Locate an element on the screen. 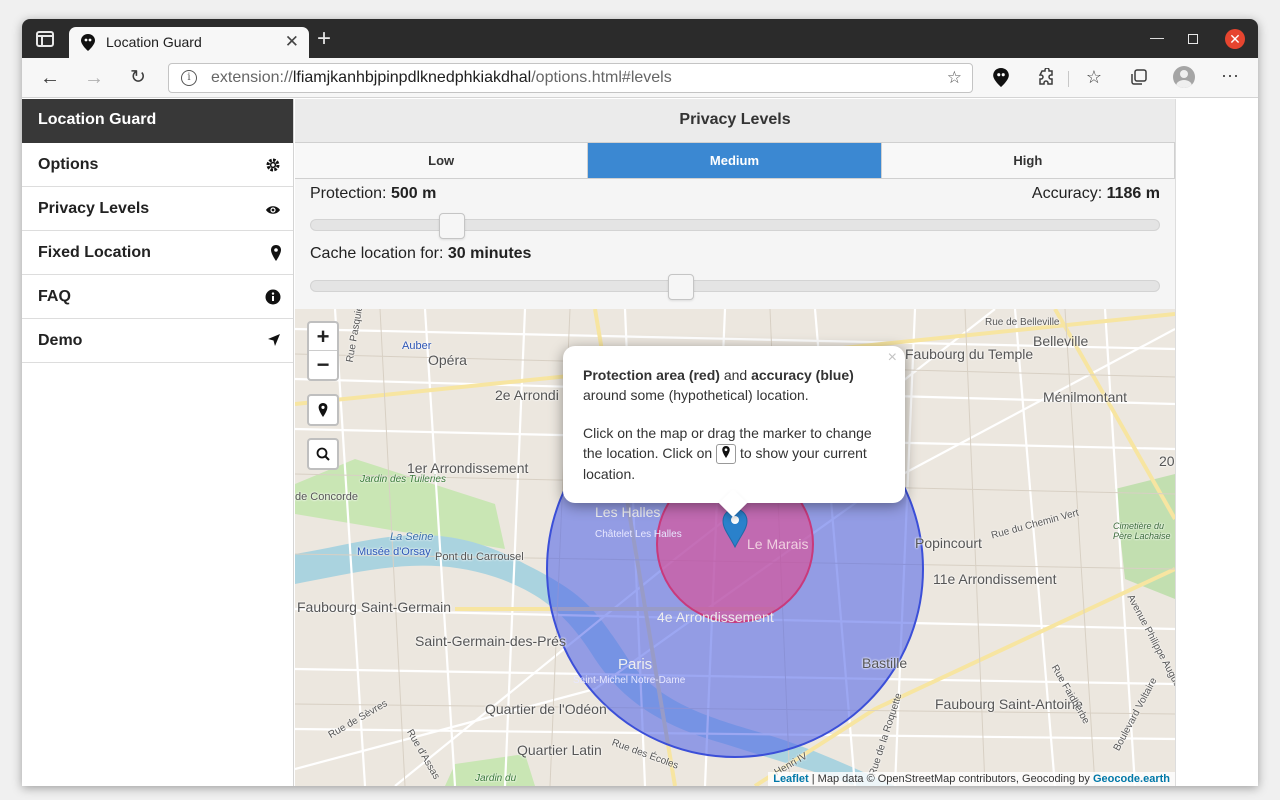 This screenshot has height=800, width=1280. level-medium-button: Medium is located at coordinates (735, 160).